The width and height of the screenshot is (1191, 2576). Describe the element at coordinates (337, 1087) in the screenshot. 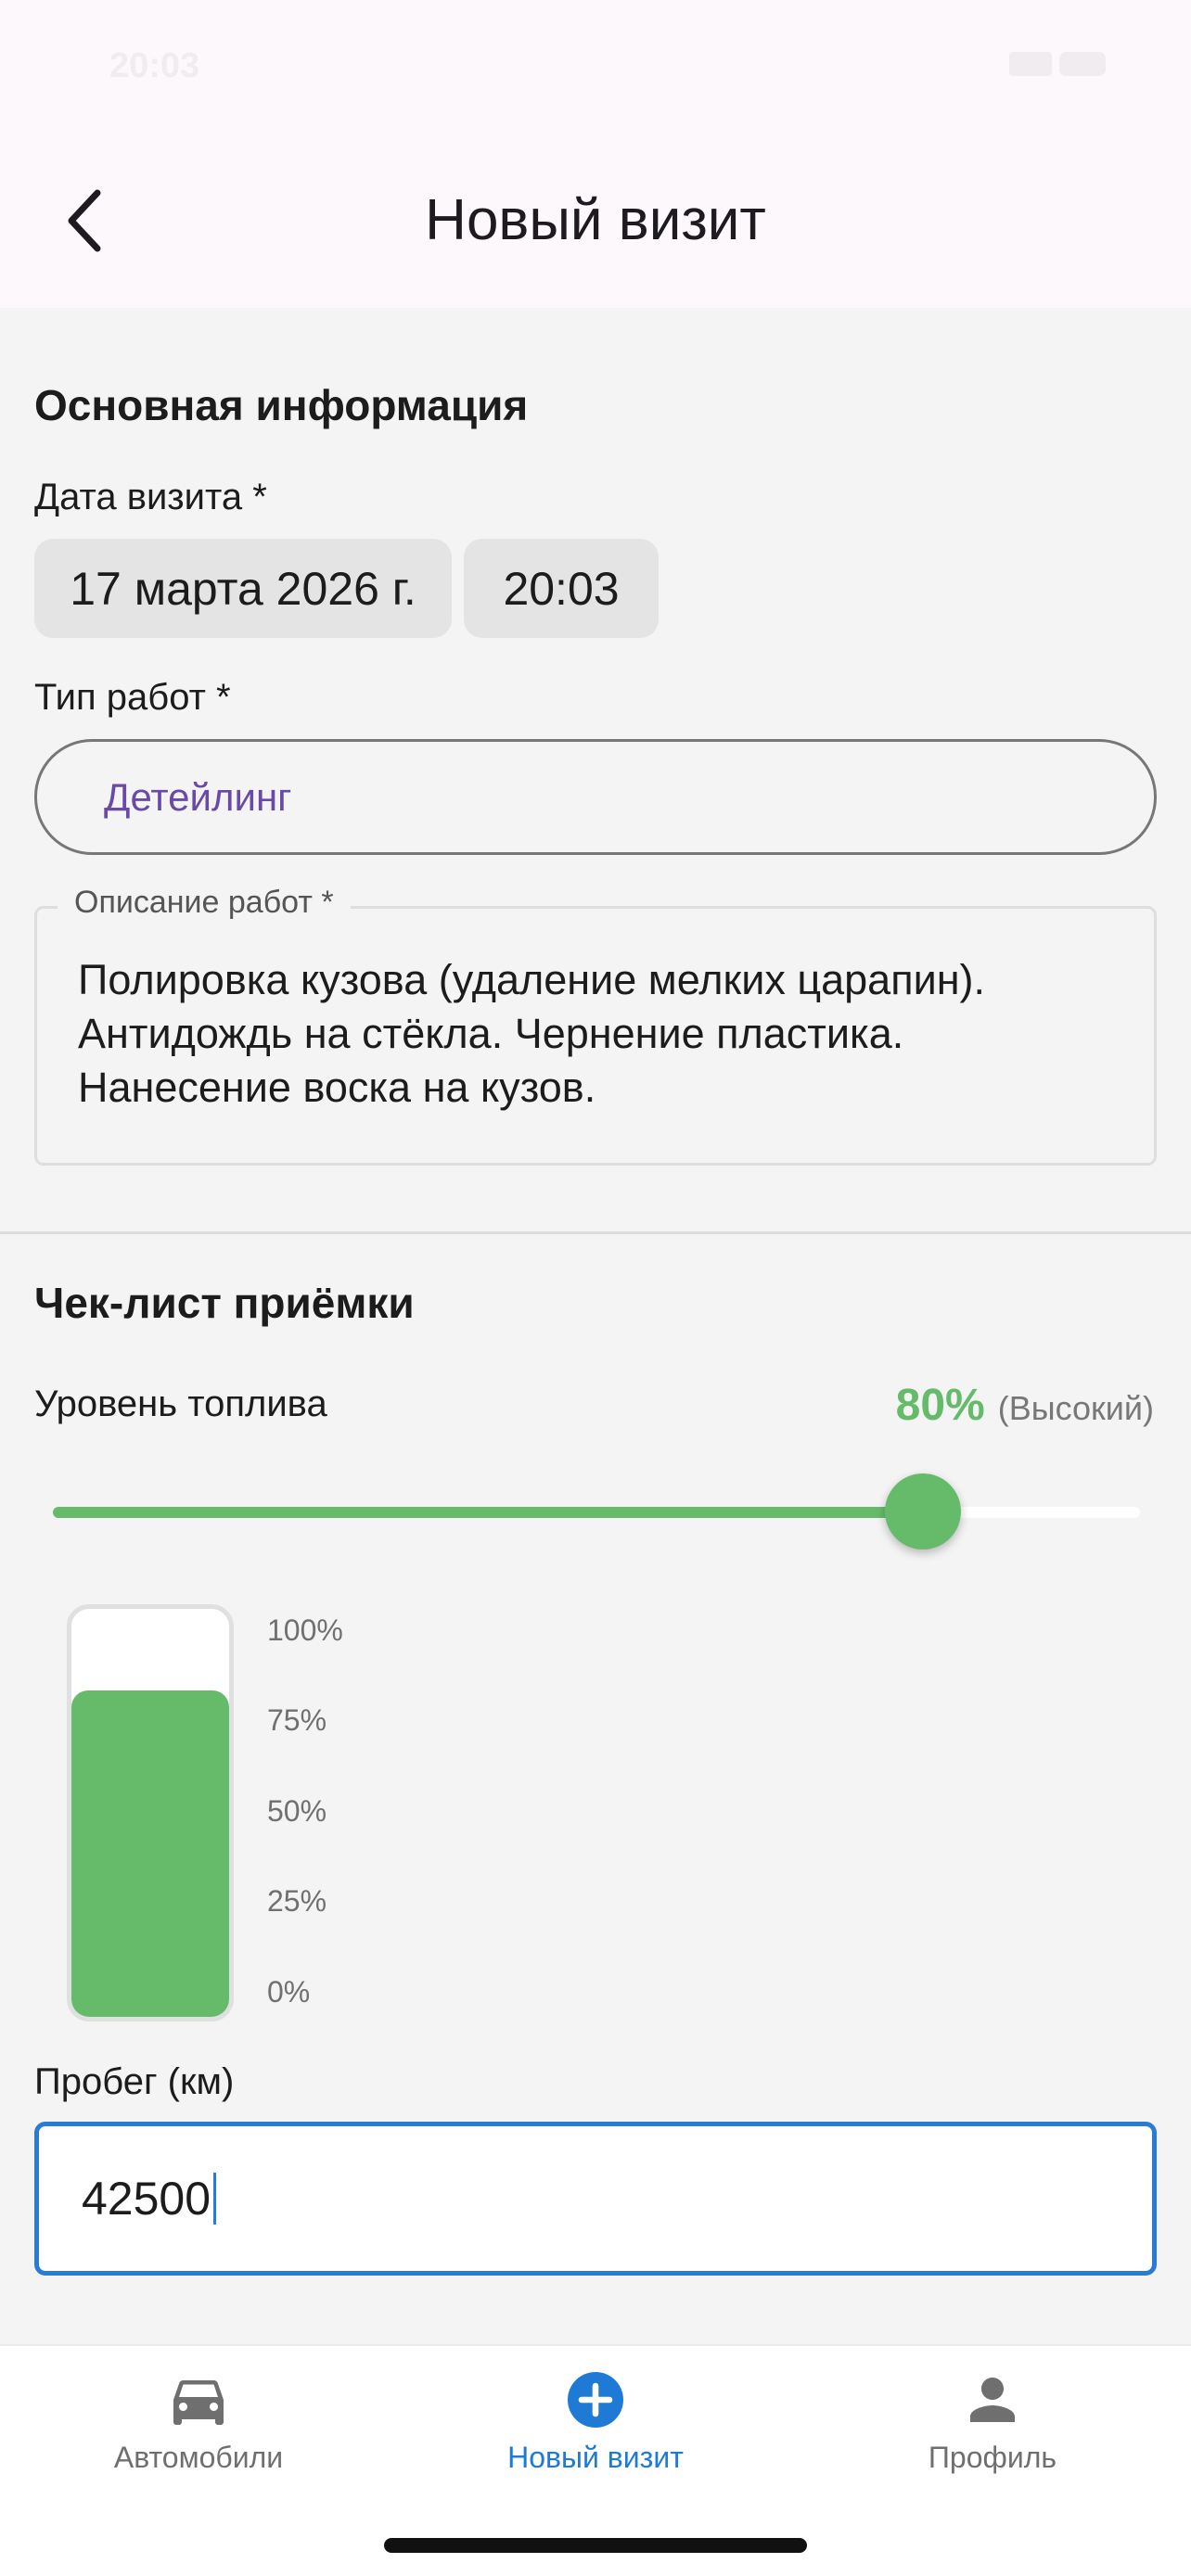

I see `description-line: Нанесение воска на кузов.` at that location.